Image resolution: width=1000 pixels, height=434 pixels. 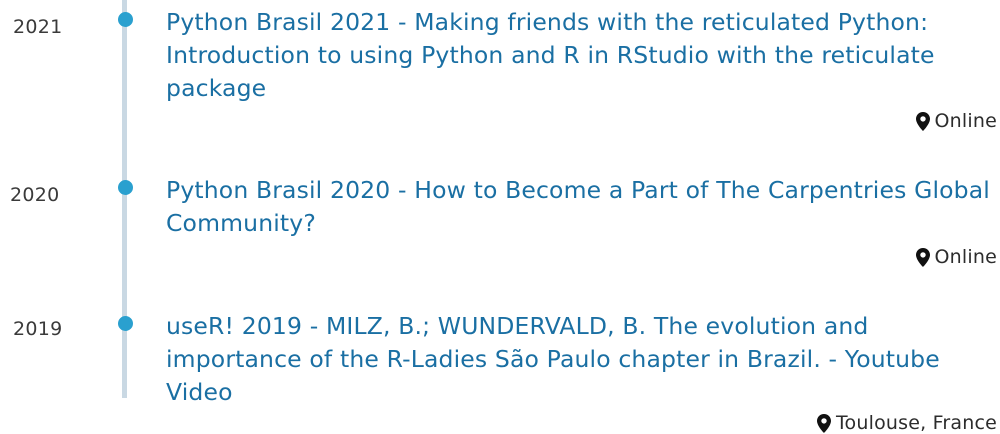 What do you see at coordinates (124, 199) in the screenshot?
I see `timeline-line` at bounding box center [124, 199].